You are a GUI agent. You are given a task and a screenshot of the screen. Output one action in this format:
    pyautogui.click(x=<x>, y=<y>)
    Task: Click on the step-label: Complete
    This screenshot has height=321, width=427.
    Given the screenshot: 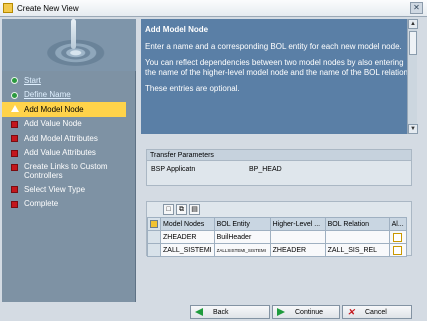 What is the action you would take?
    pyautogui.click(x=41, y=204)
    